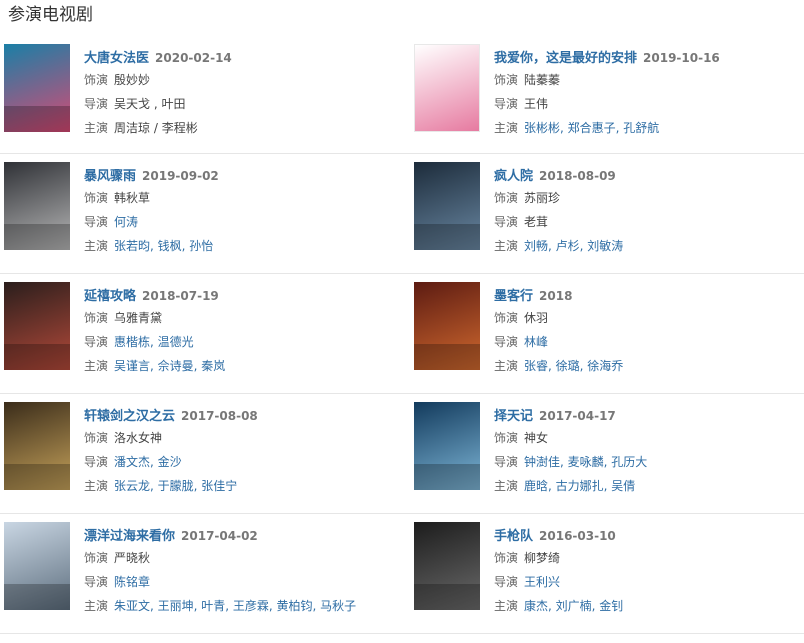 Image resolution: width=804 pixels, height=643 pixels. Describe the element at coordinates (116, 58) in the screenshot. I see `series-title-link: 大唐女法医` at that location.